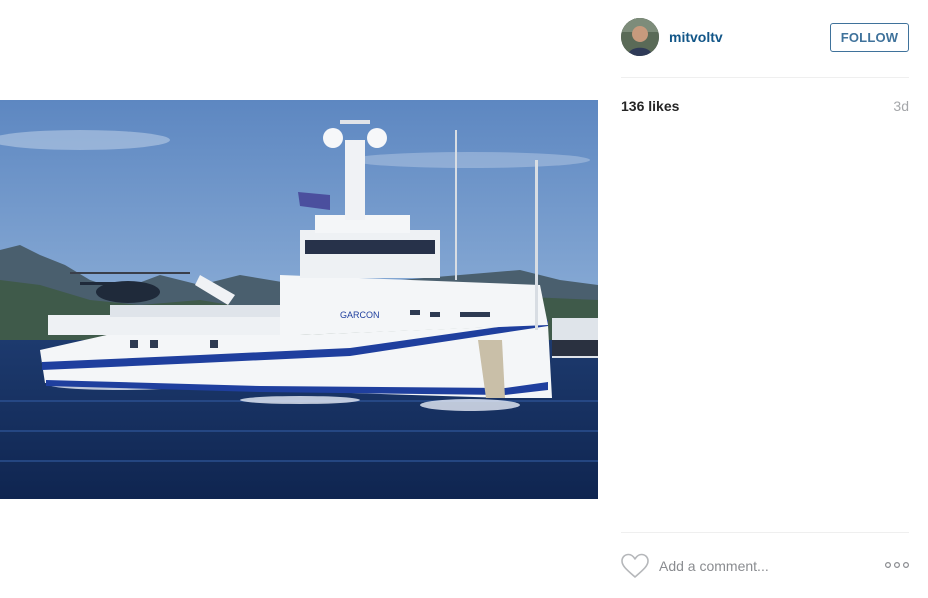 The width and height of the screenshot is (928, 598). I want to click on actions-divider, so click(765, 532).